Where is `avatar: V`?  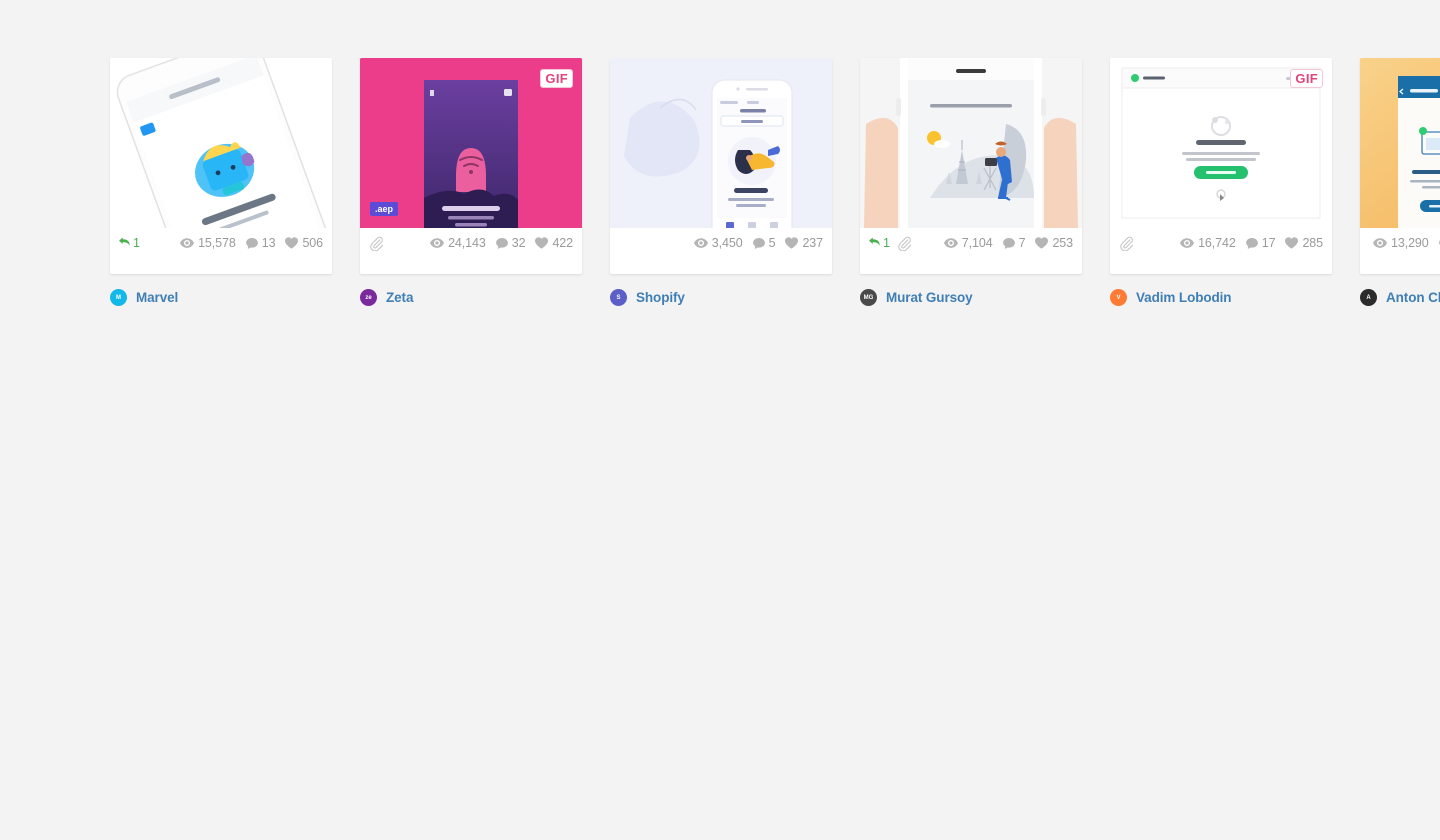 avatar: V is located at coordinates (1118, 297).